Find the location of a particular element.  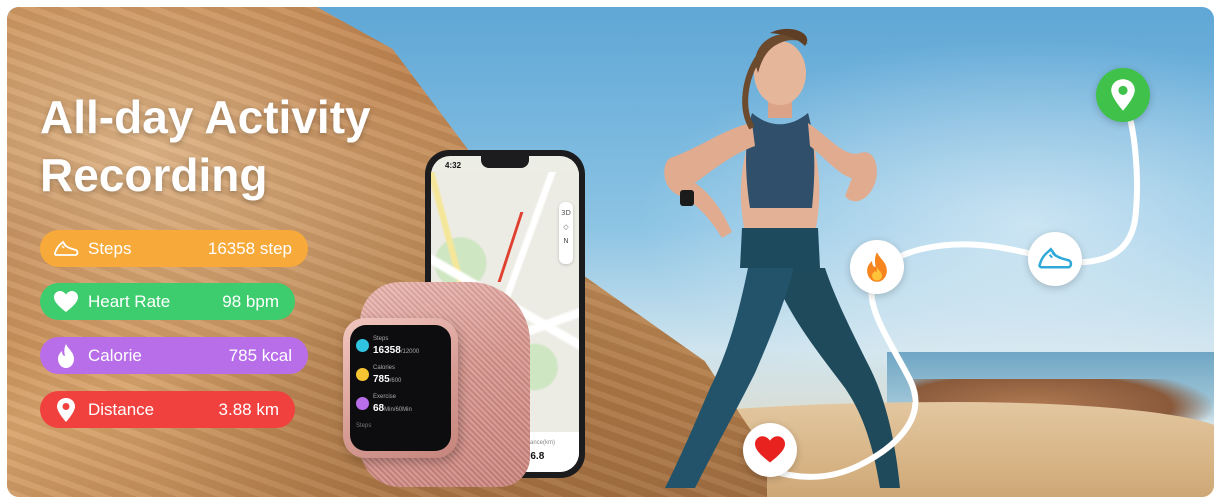

stat-label: Steps is located at coordinates (110, 248).